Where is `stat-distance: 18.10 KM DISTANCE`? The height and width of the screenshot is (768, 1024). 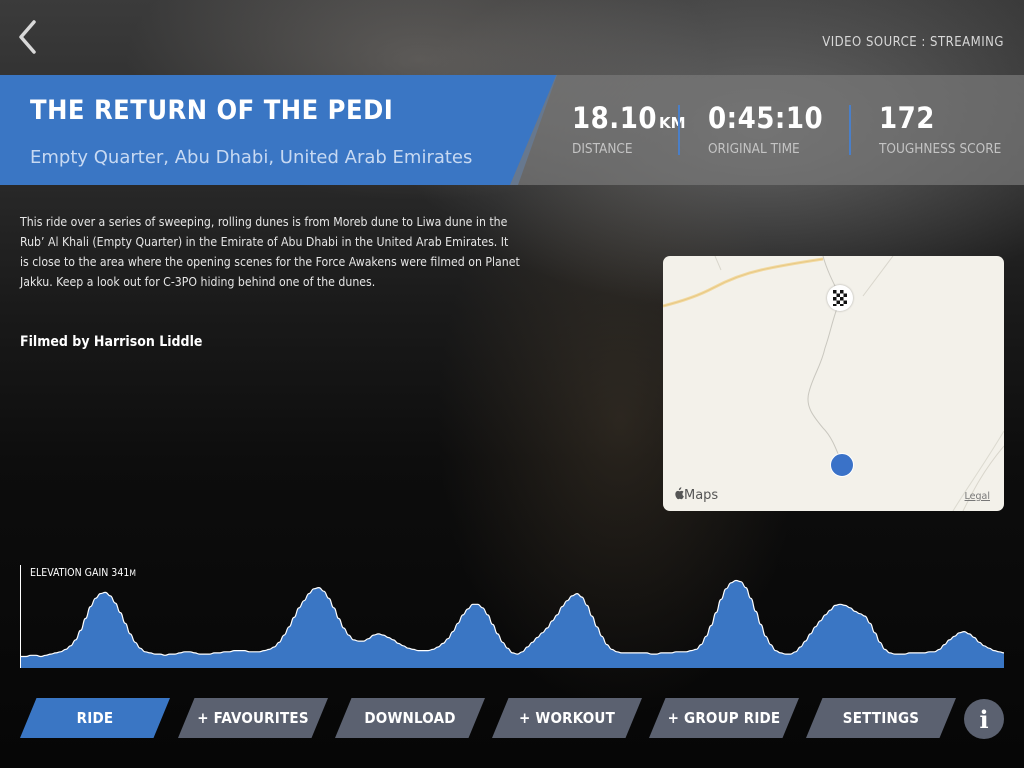
stat-distance: 18.10 KM DISTANCE is located at coordinates (629, 129).